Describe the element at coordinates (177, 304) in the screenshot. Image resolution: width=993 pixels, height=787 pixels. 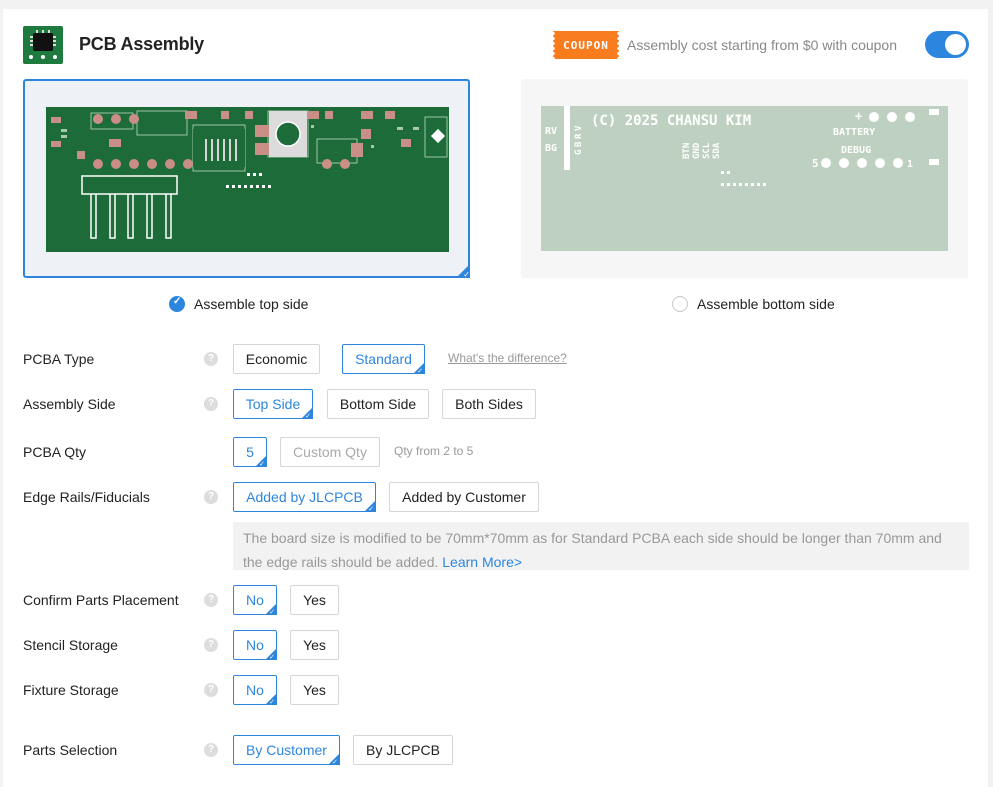
I see `top-side-radio` at that location.